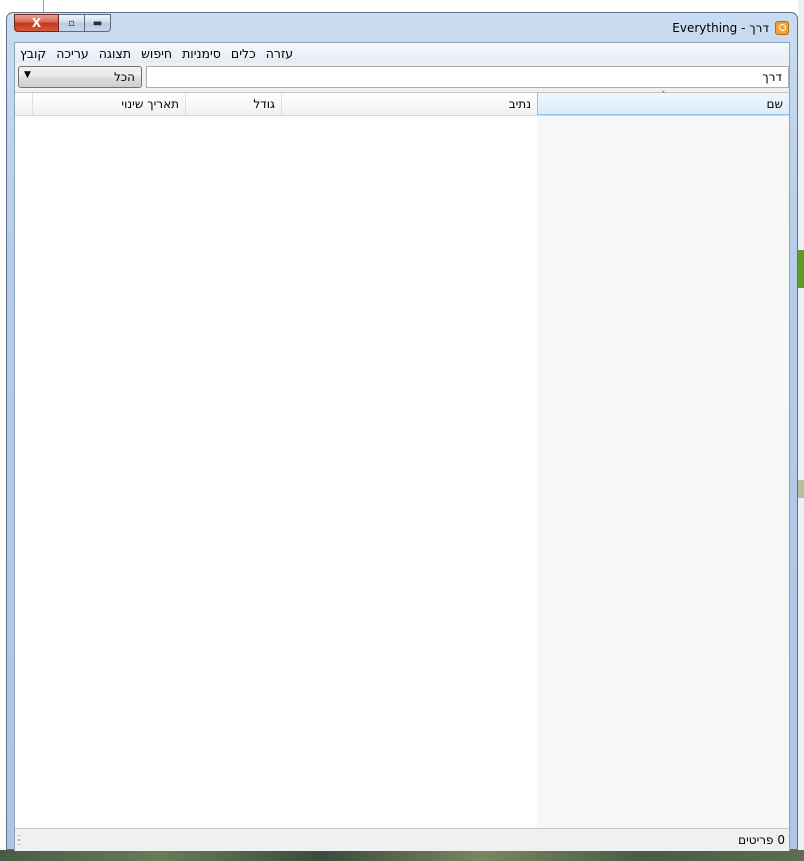  I want to click on menu-bookmarks: סימניות, so click(201, 53).